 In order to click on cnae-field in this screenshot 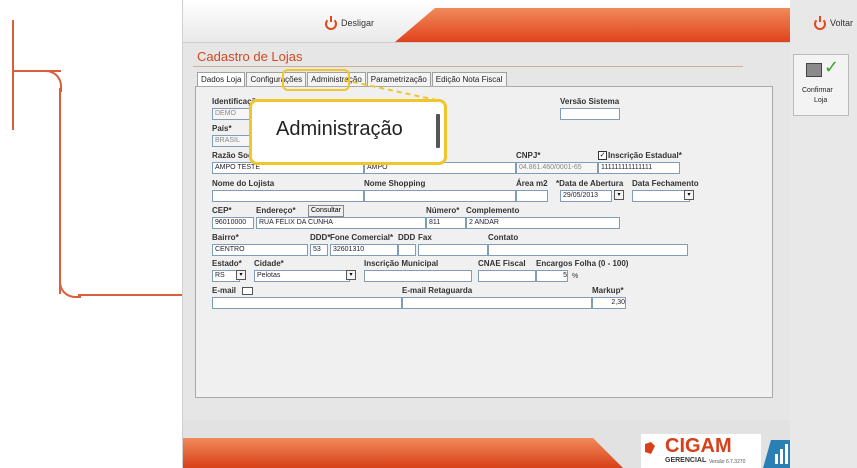, I will do `click(507, 276)`.